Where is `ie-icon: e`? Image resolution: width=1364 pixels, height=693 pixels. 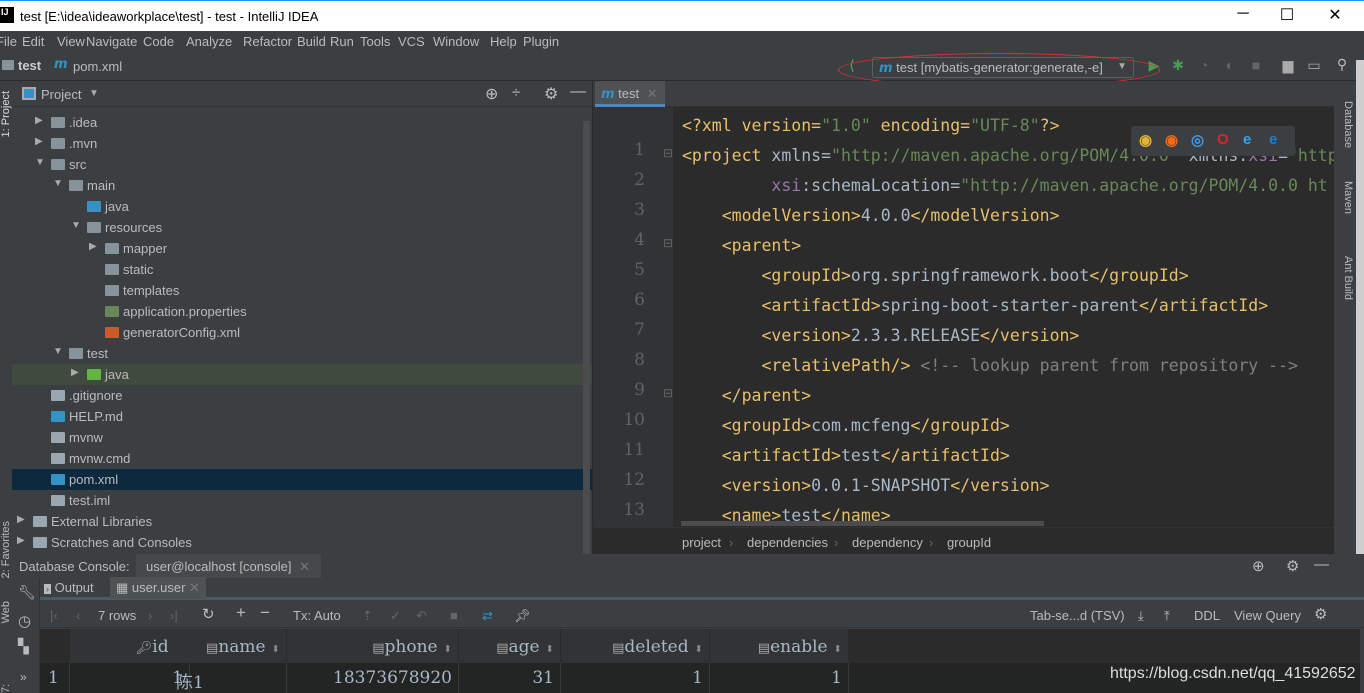 ie-icon: e is located at coordinates (1247, 139).